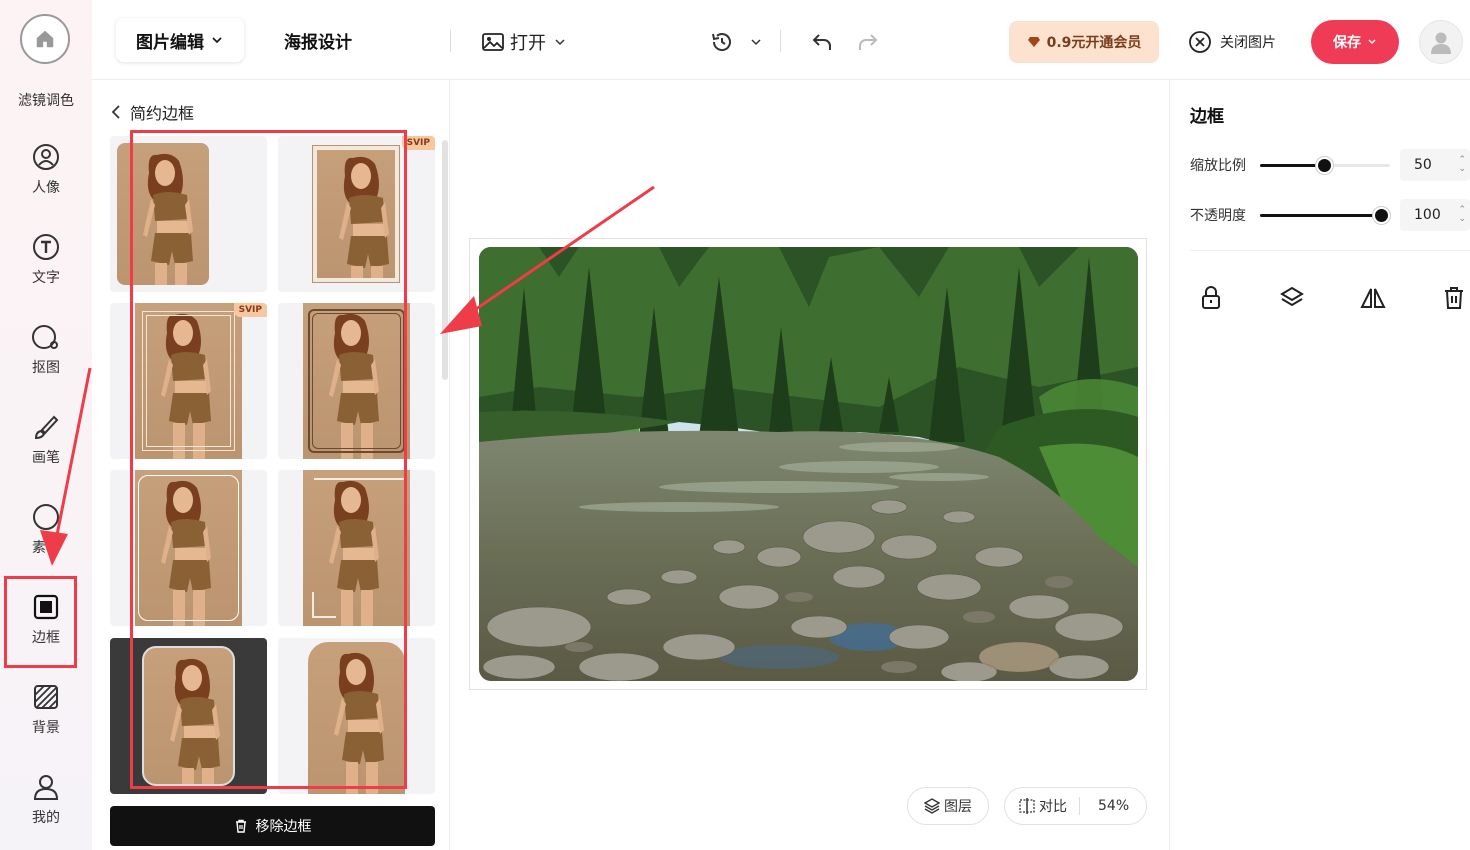 The height and width of the screenshot is (850, 1470). Describe the element at coordinates (1027, 806) in the screenshot. I see `compare-icon` at that location.